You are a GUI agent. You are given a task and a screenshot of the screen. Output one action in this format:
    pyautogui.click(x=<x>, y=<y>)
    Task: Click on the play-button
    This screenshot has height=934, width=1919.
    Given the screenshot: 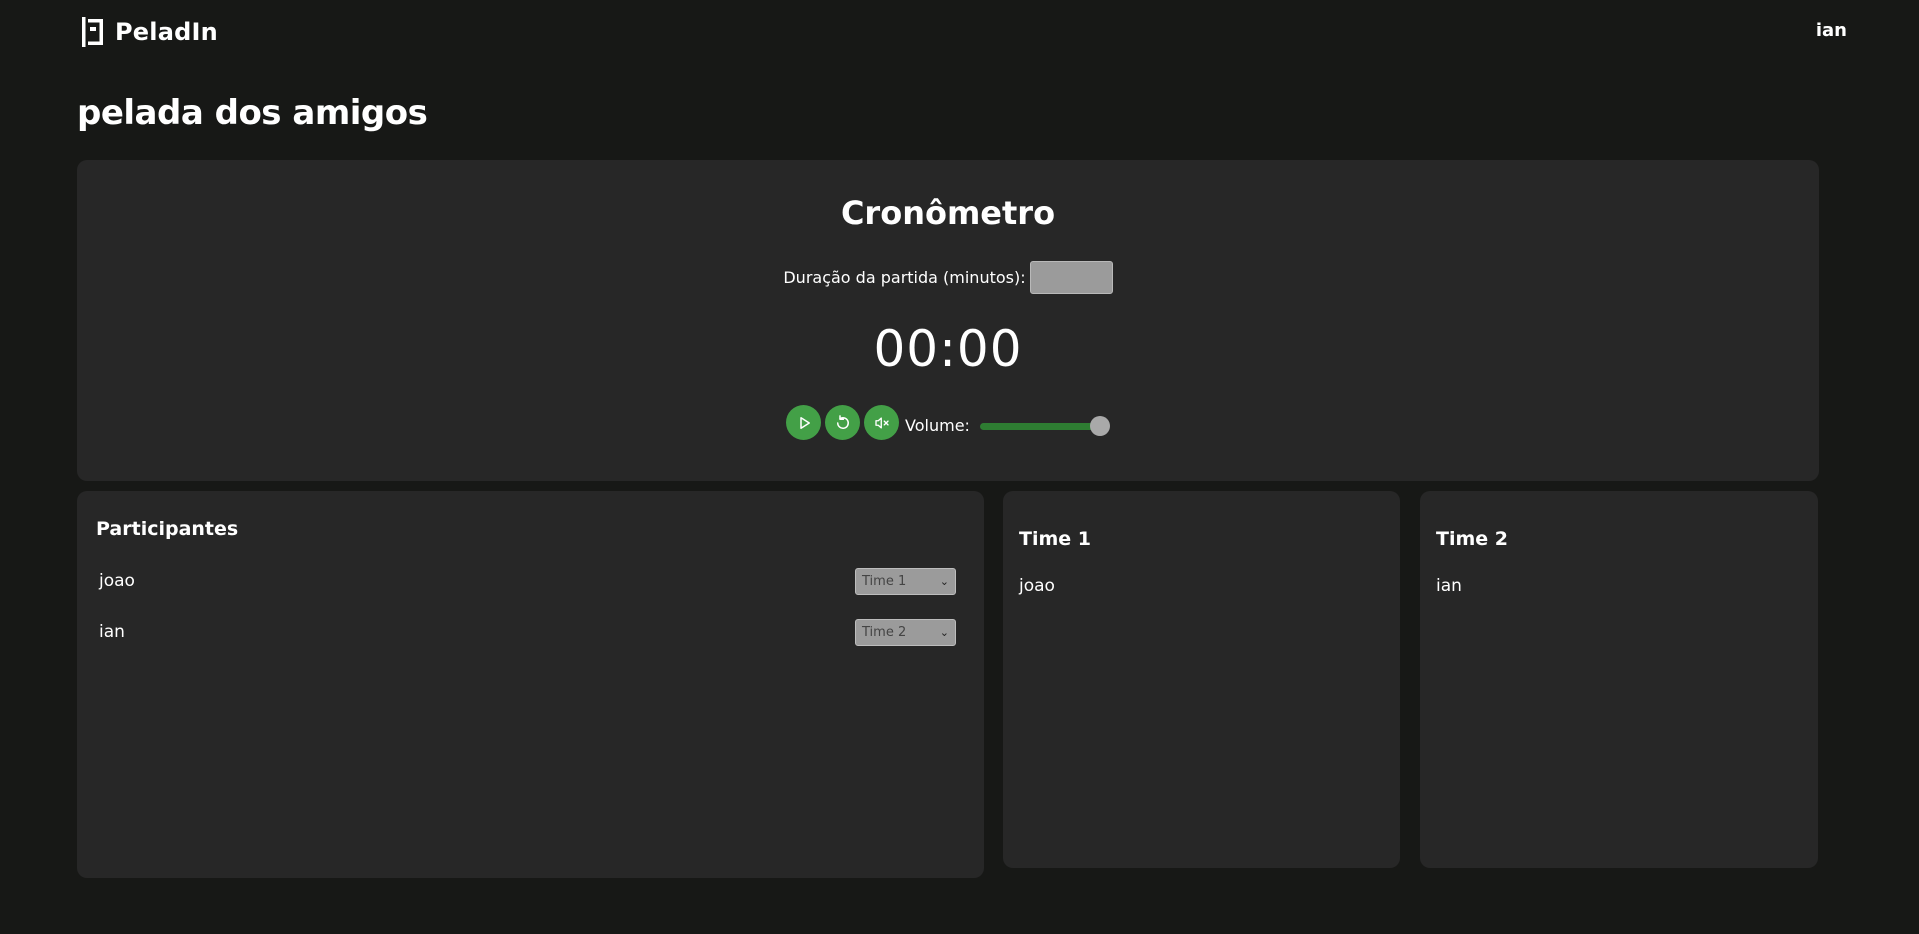 What is the action you would take?
    pyautogui.click(x=804, y=422)
    